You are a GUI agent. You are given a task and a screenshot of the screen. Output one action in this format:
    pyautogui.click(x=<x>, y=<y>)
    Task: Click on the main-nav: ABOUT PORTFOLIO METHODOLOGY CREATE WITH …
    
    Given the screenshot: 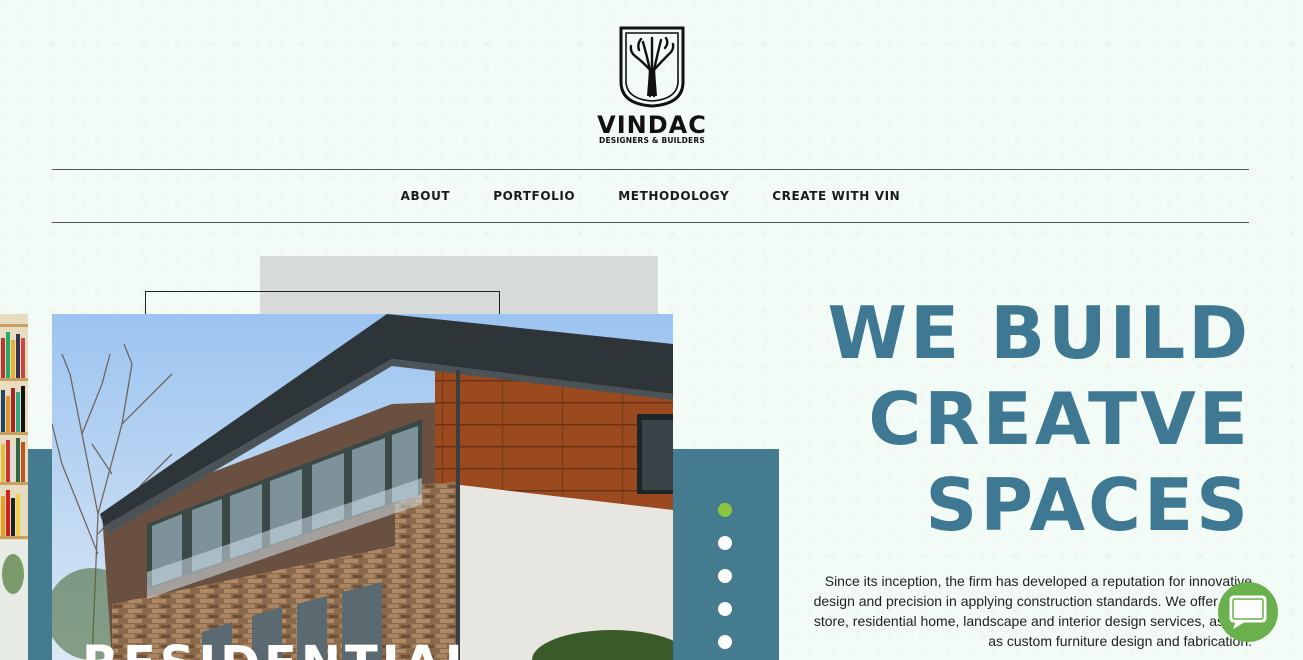 What is the action you would take?
    pyautogui.click(x=650, y=196)
    